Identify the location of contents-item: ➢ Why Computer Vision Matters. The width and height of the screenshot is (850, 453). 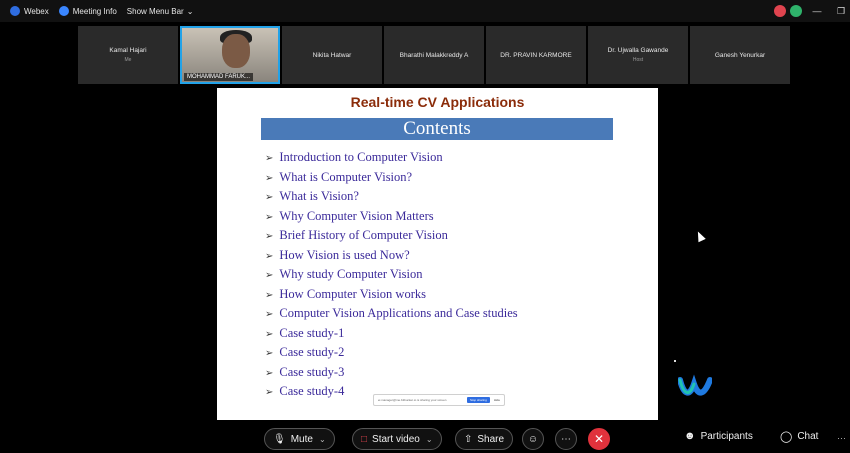
(391, 217).